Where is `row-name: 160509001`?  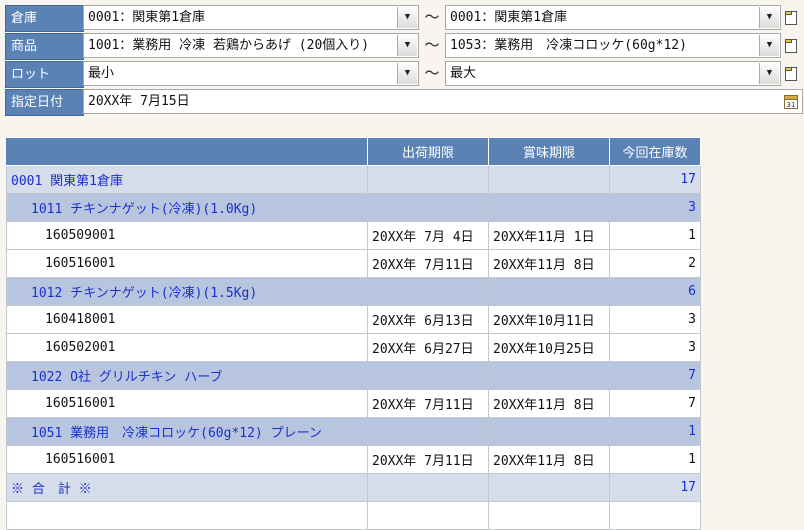 row-name: 160509001 is located at coordinates (187, 235).